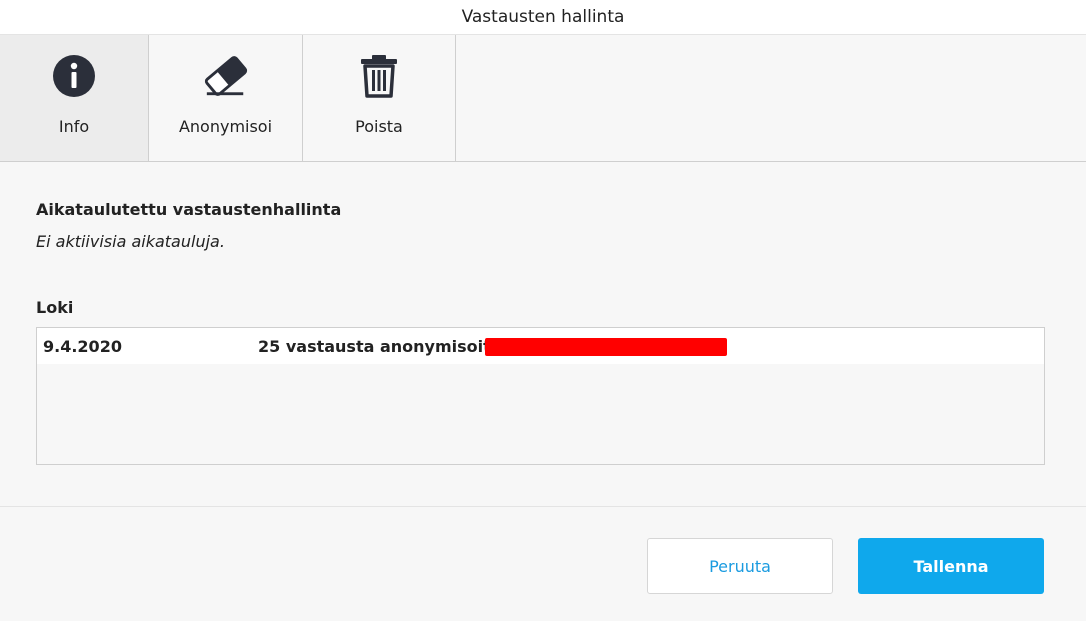 The height and width of the screenshot is (621, 1086). I want to click on anonymize-tab: Anonymisoi, so click(226, 98).